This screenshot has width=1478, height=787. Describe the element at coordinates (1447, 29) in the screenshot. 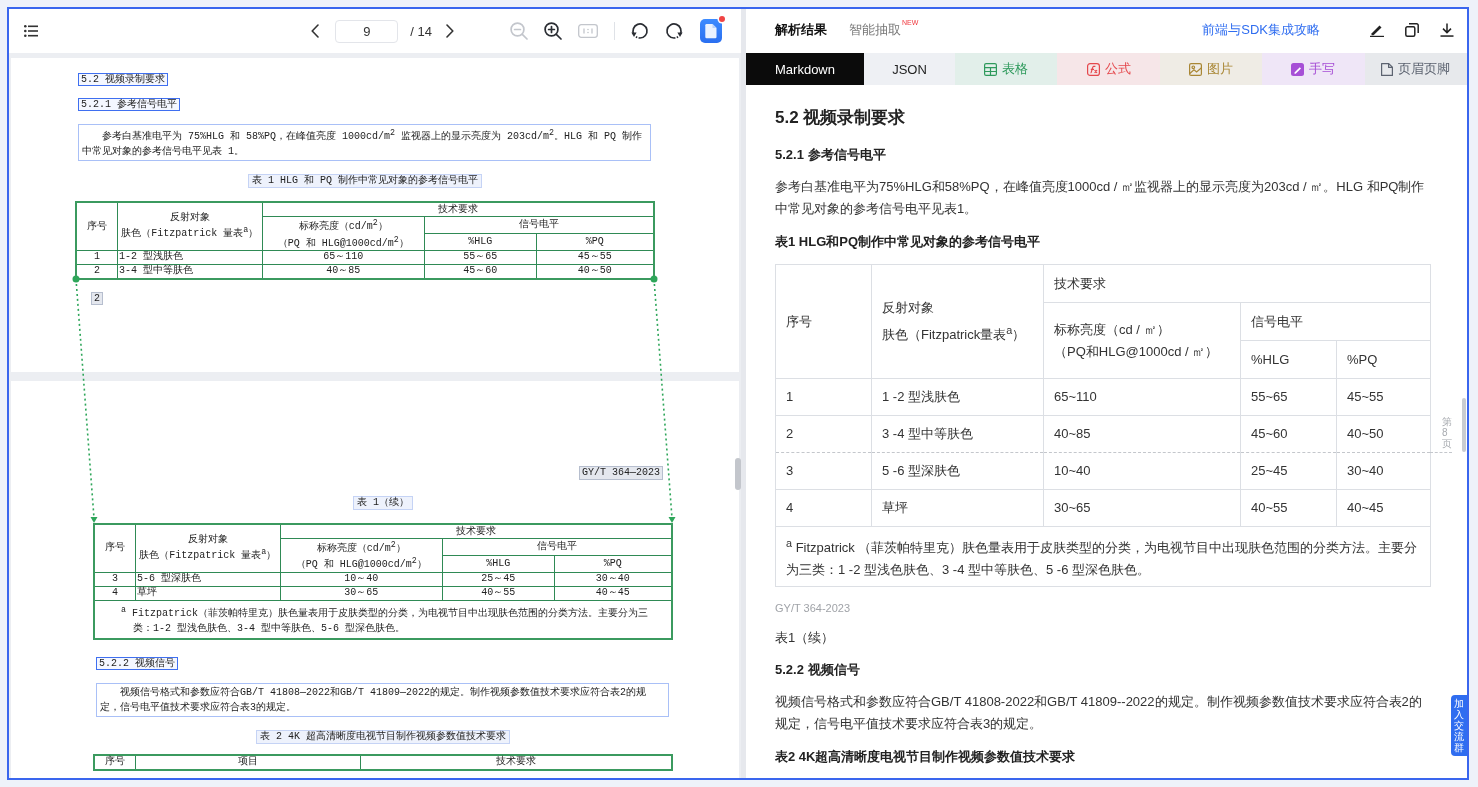

I see `download-icon` at that location.